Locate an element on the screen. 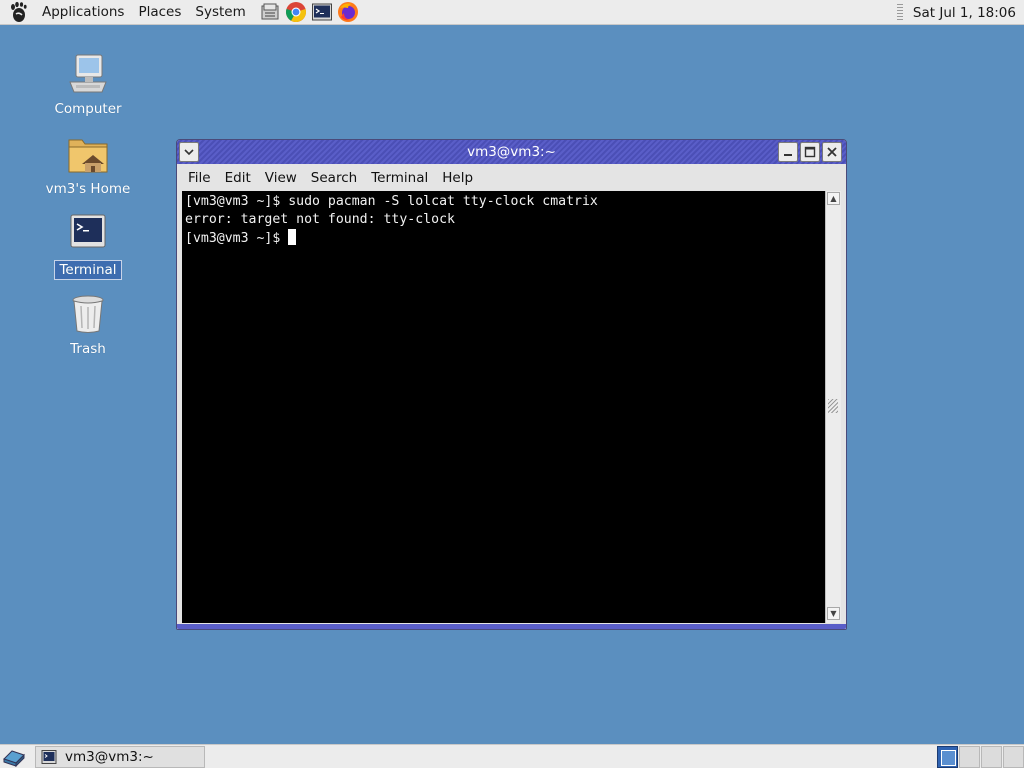 The width and height of the screenshot is (1024, 768). terminal-menubar: File Edit View Search Terminal Help is located at coordinates (511, 178).